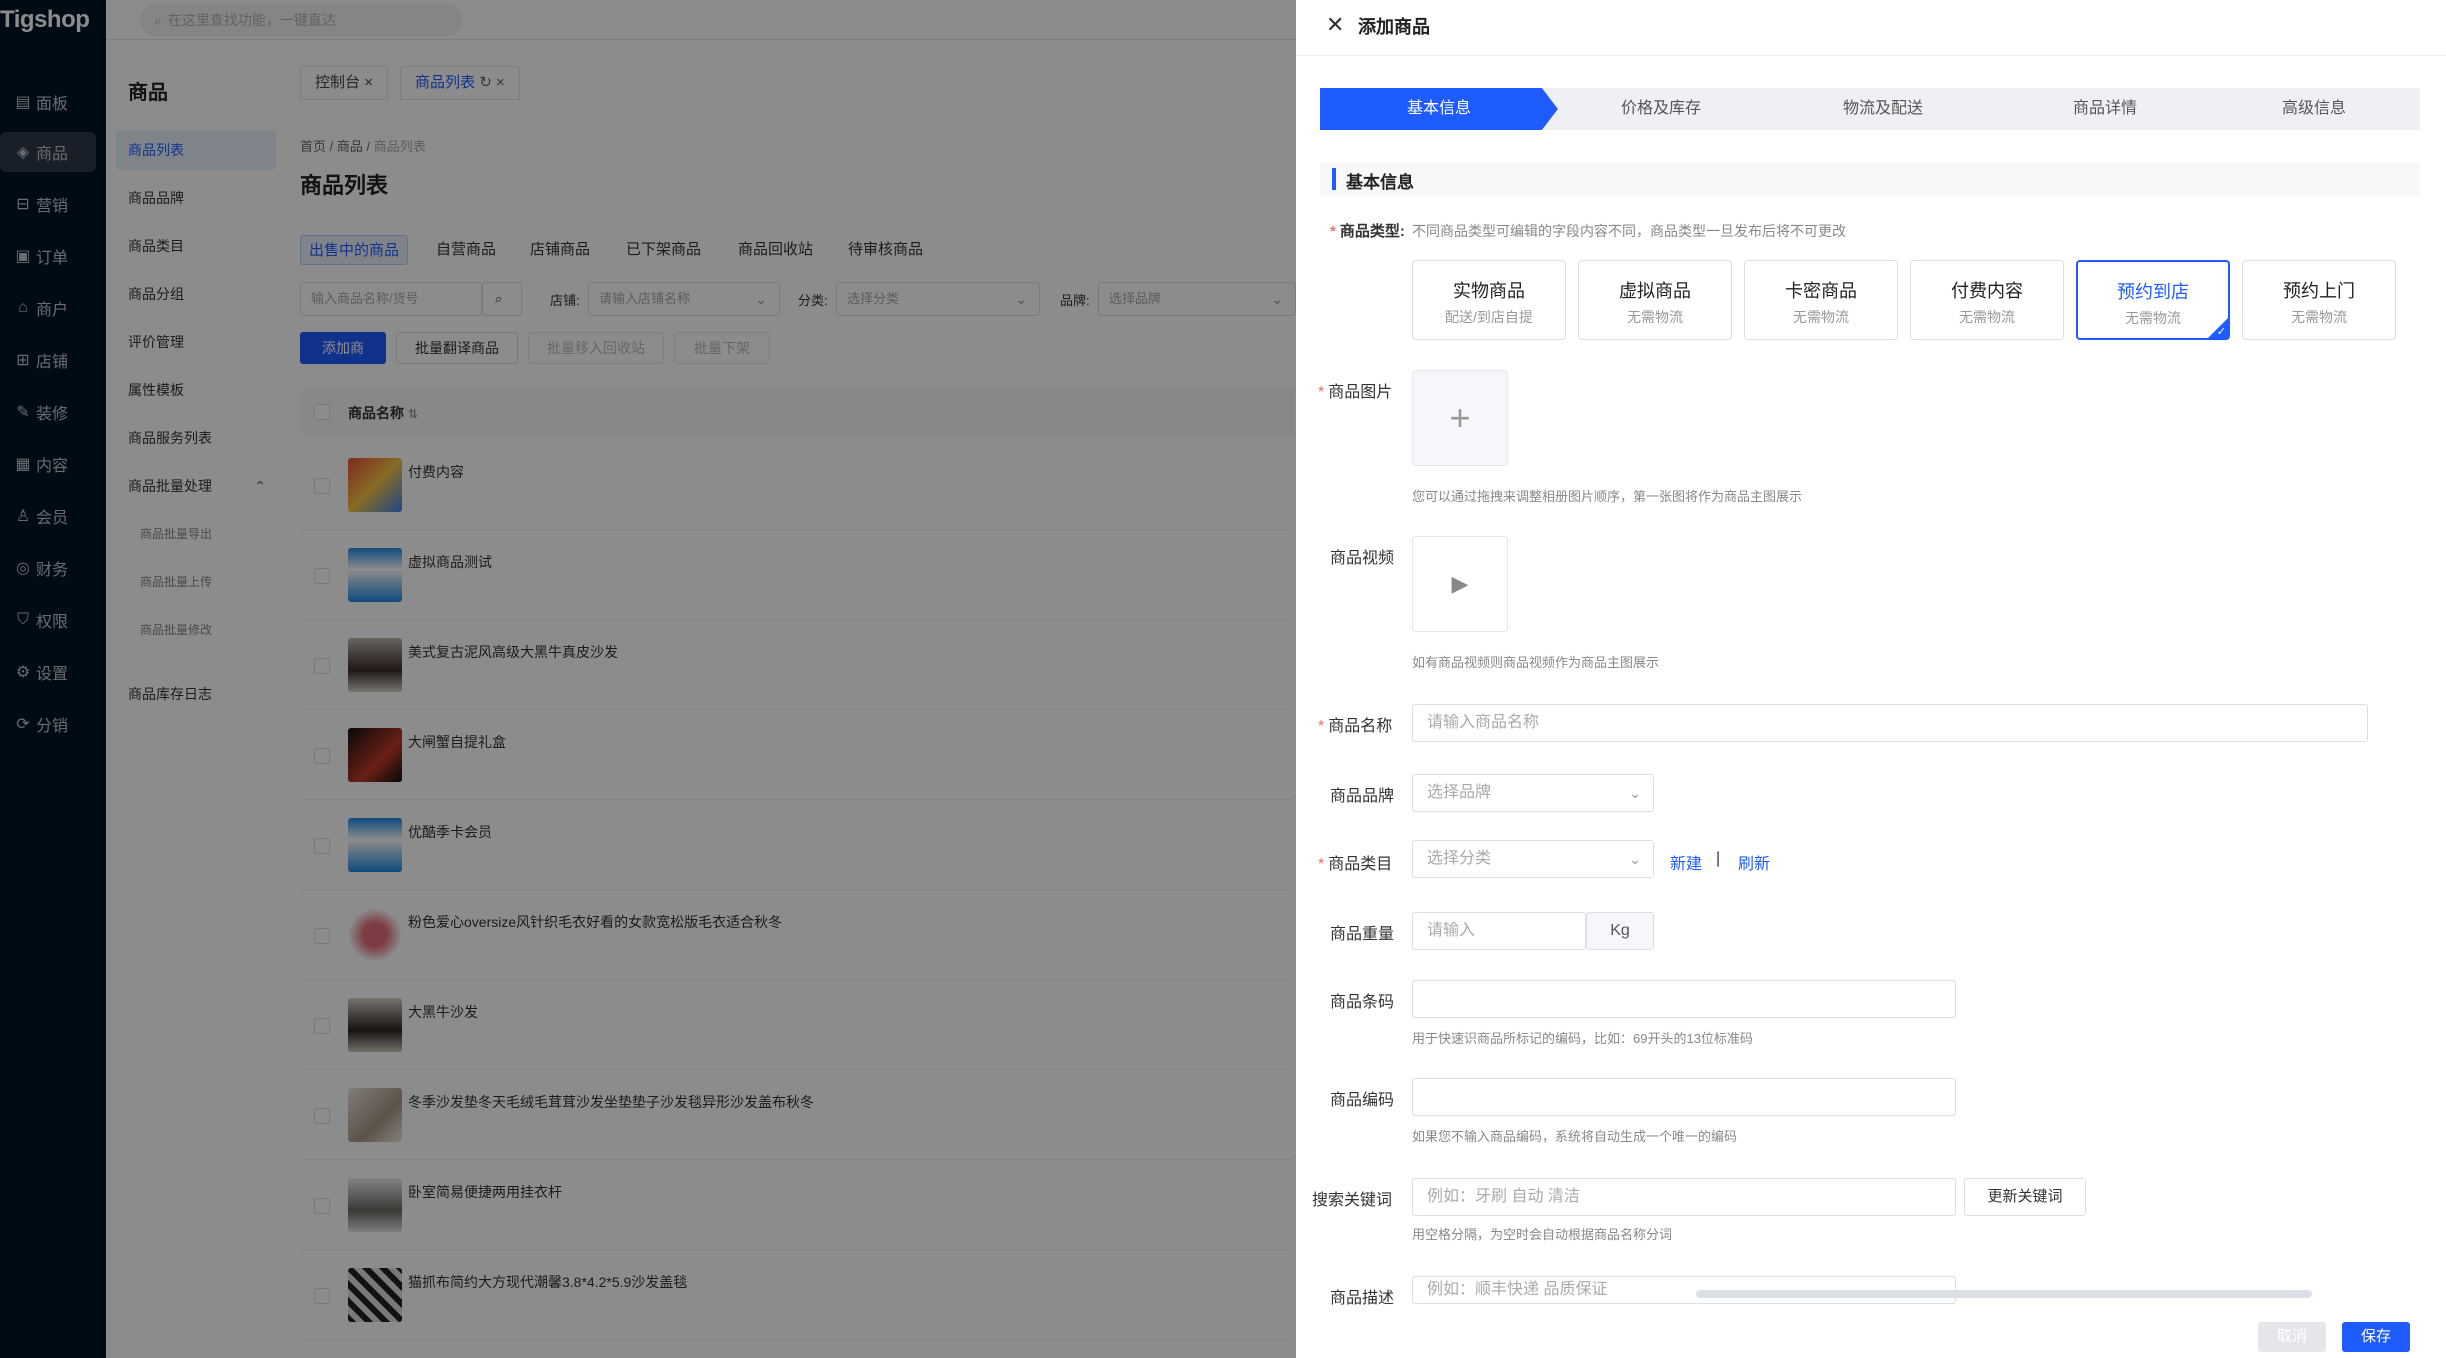  Describe the element at coordinates (2314, 109) in the screenshot. I see `step-advanced: 高级信息` at that location.